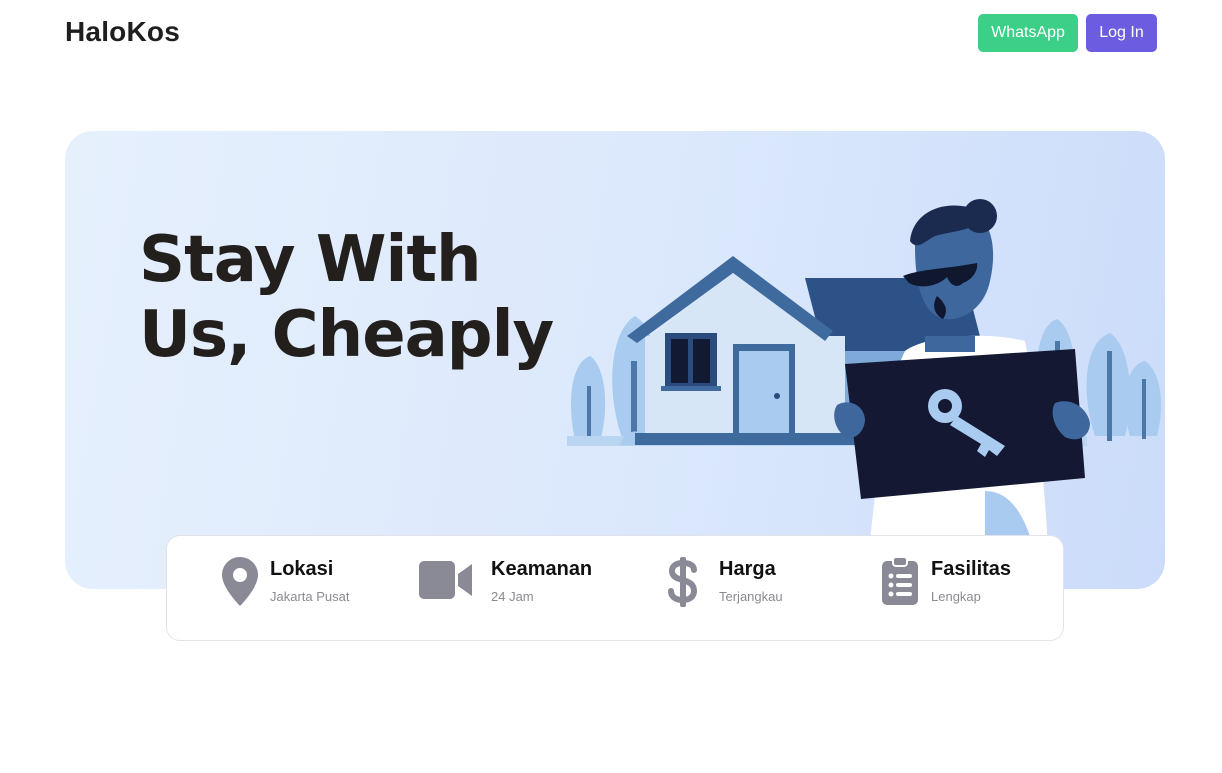  I want to click on login-button: Log In, so click(1121, 33).